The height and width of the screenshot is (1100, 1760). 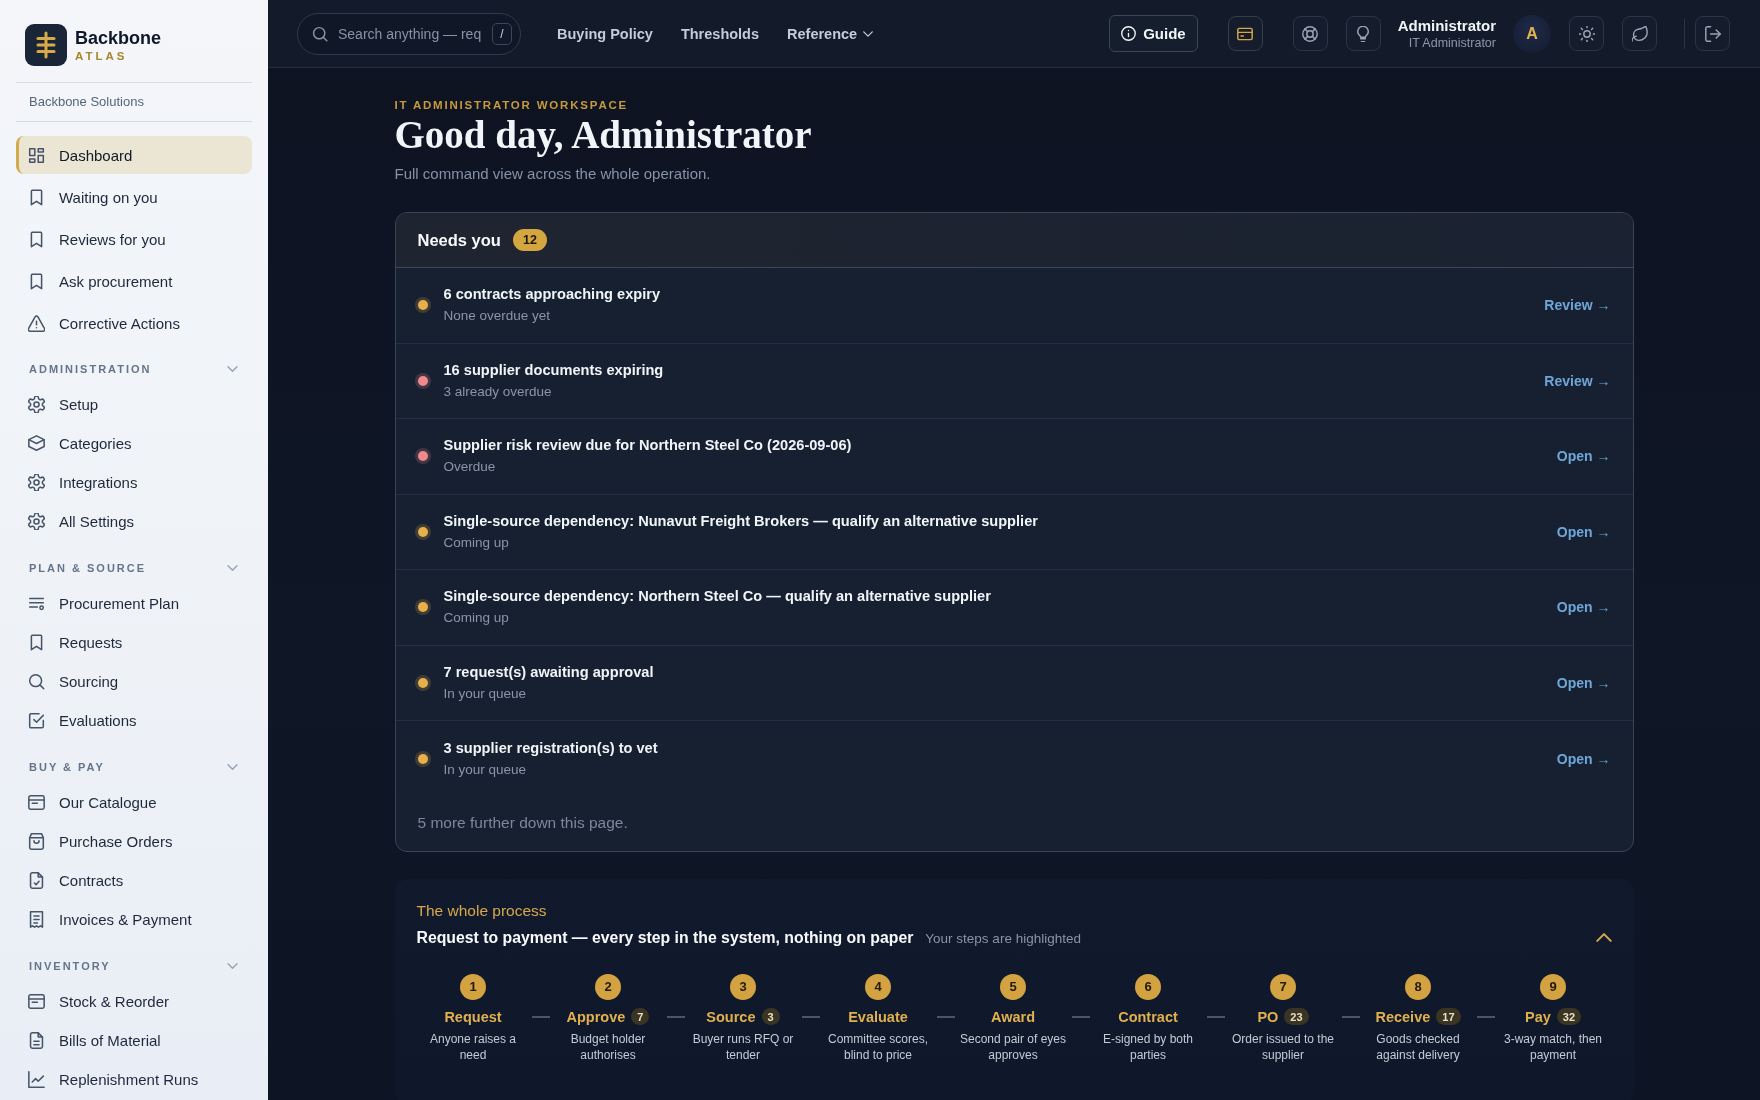 I want to click on grid-icon, so click(x=36, y=155).